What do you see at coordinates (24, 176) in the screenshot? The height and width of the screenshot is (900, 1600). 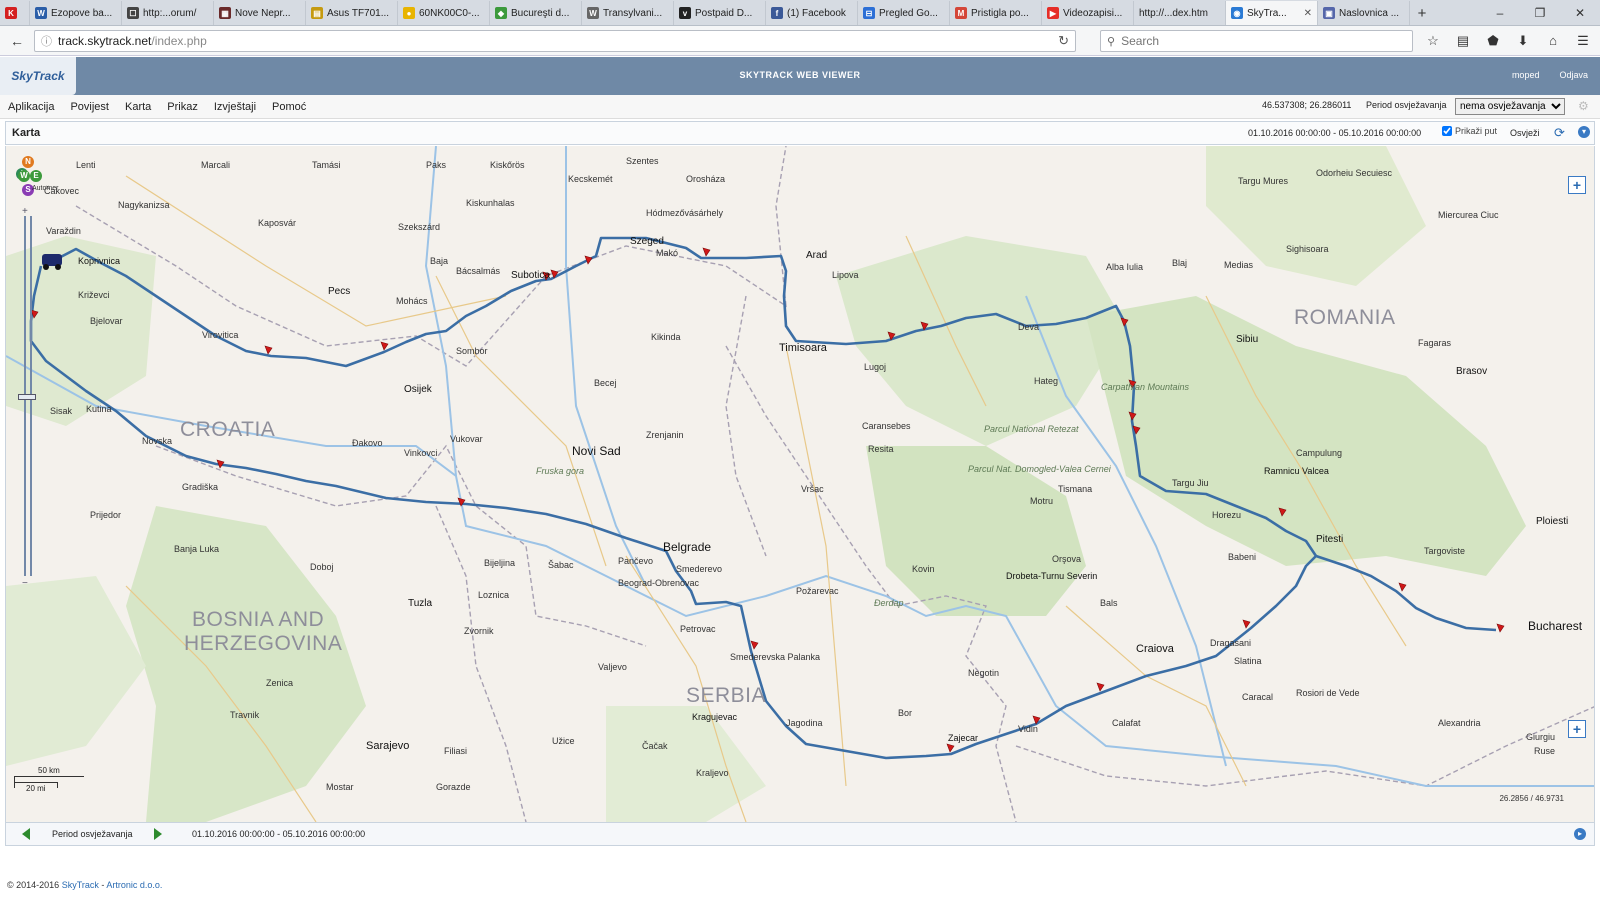 I see `compass-west-icon: W` at bounding box center [24, 176].